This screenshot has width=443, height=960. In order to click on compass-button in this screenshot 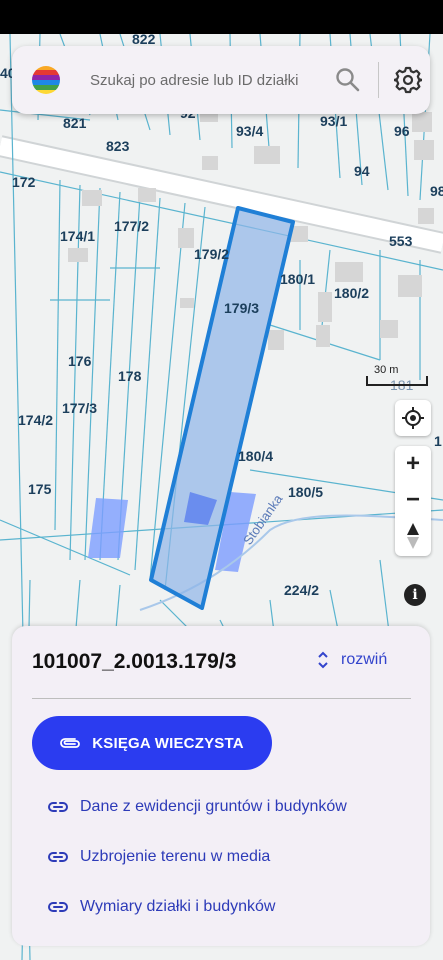, I will do `click(413, 536)`.